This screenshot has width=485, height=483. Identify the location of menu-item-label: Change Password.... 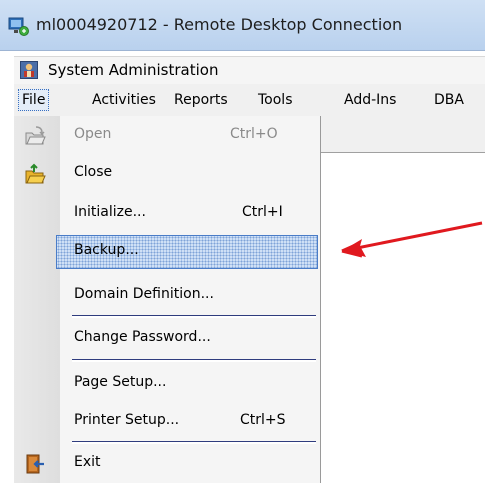
(142, 337).